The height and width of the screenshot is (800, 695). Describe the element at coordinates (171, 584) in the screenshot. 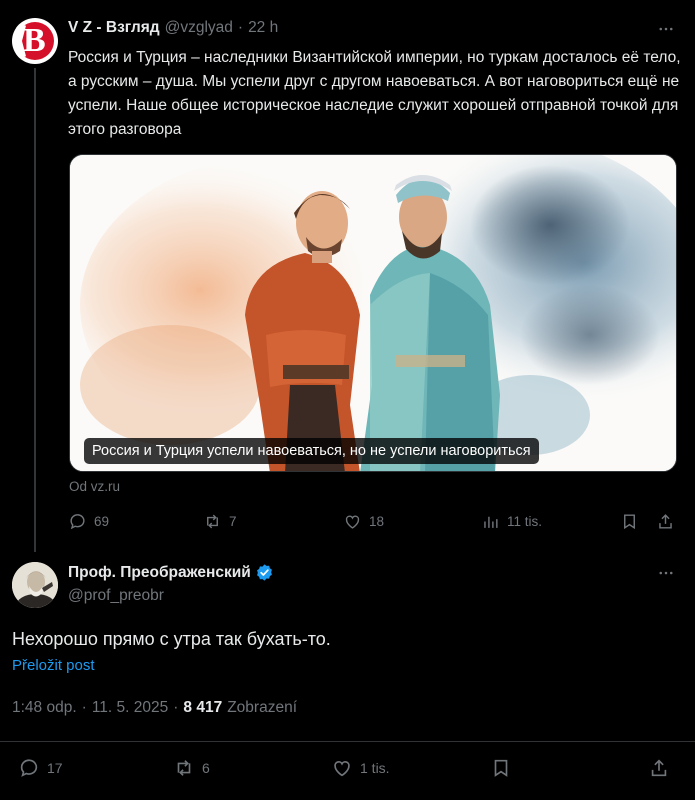

I see `main-tweet-header: Проф. Преображенский @prof_preobr` at that location.